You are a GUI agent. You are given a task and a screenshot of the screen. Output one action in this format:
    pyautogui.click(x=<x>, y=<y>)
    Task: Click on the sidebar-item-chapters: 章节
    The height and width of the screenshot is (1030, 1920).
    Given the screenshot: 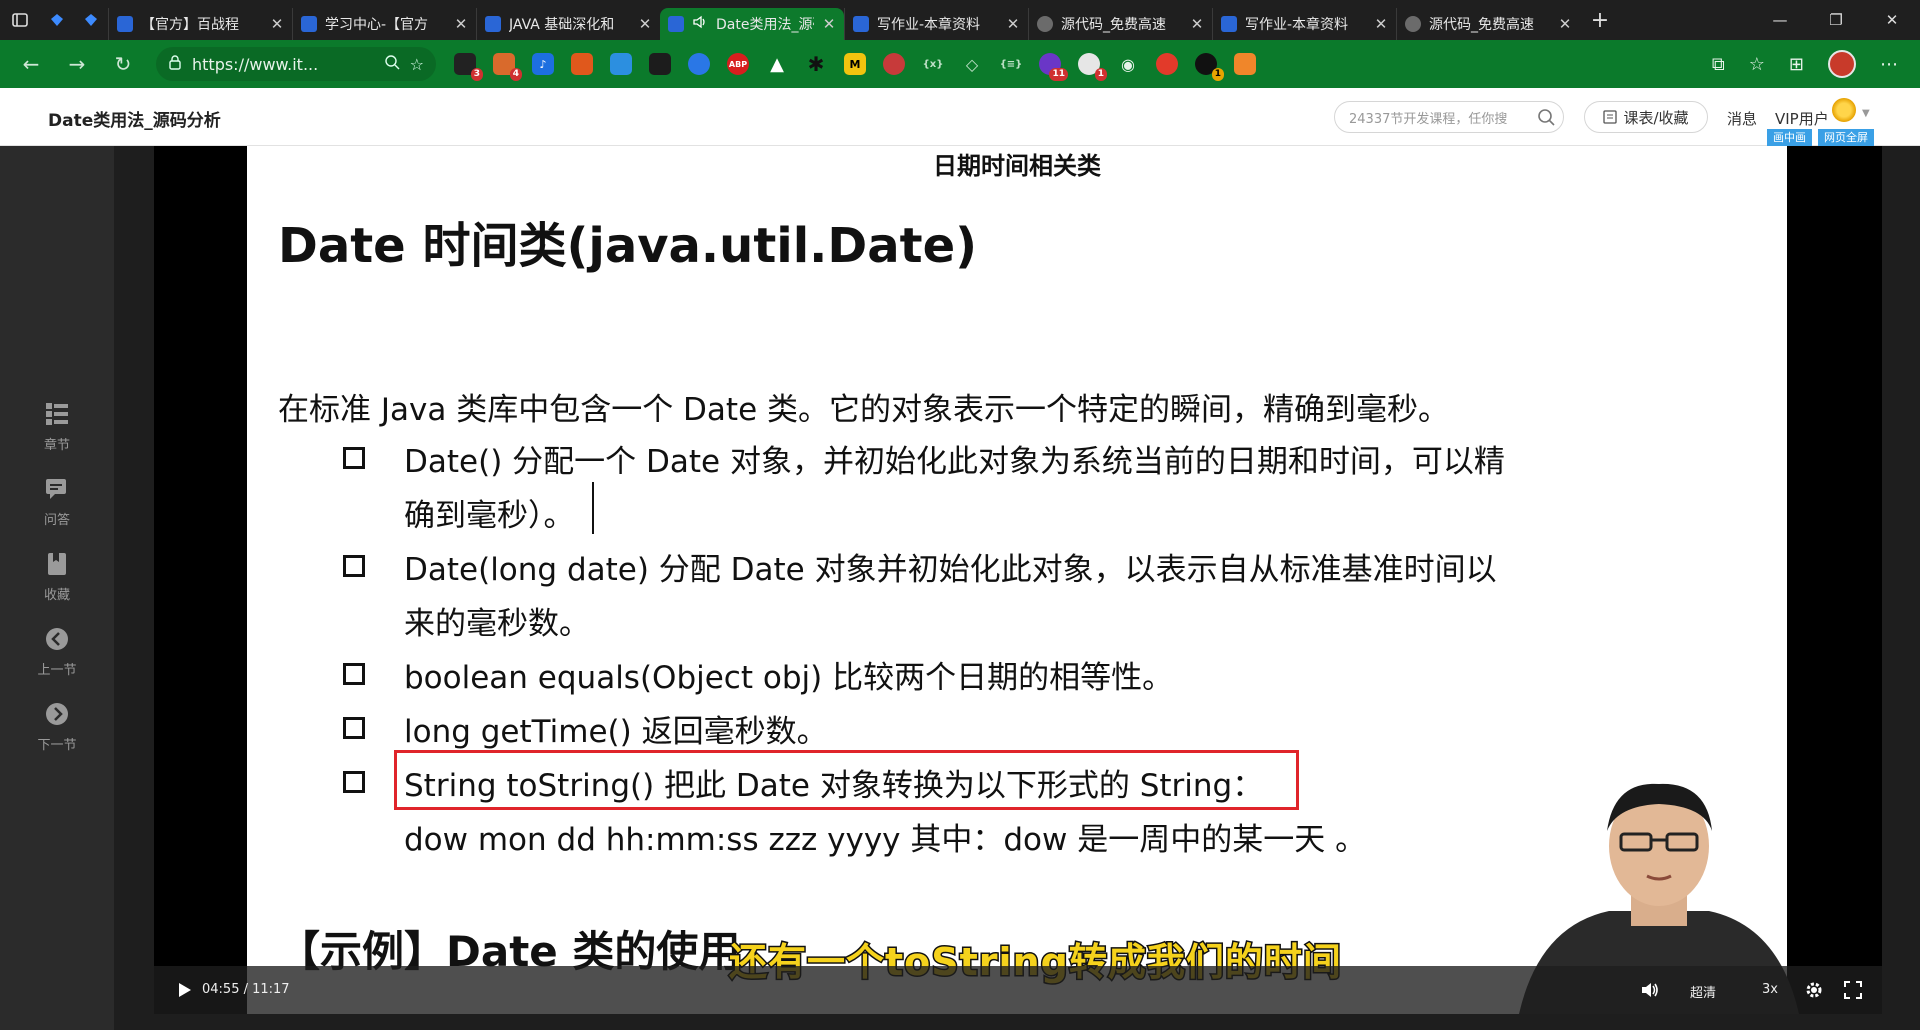 What is the action you would take?
    pyautogui.click(x=57, y=426)
    